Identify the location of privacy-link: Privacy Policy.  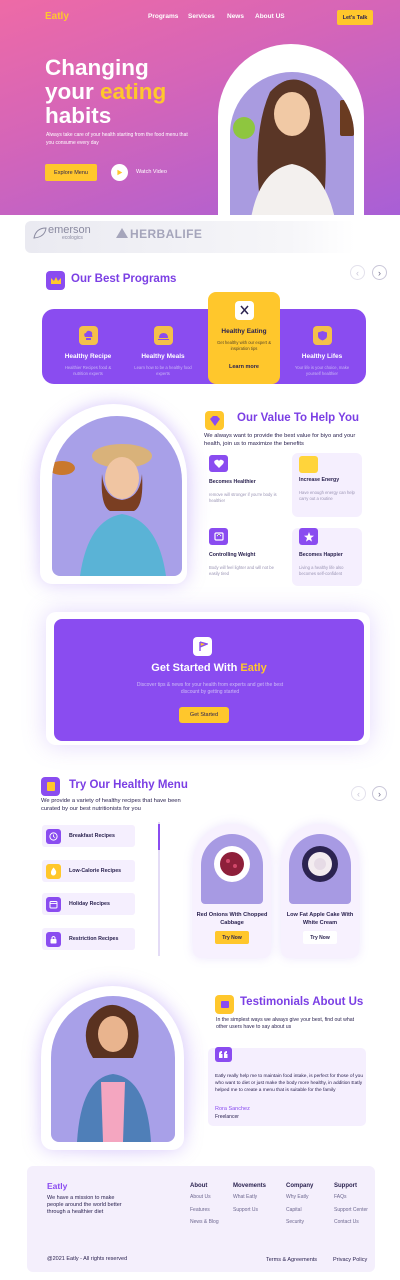
(350, 1260).